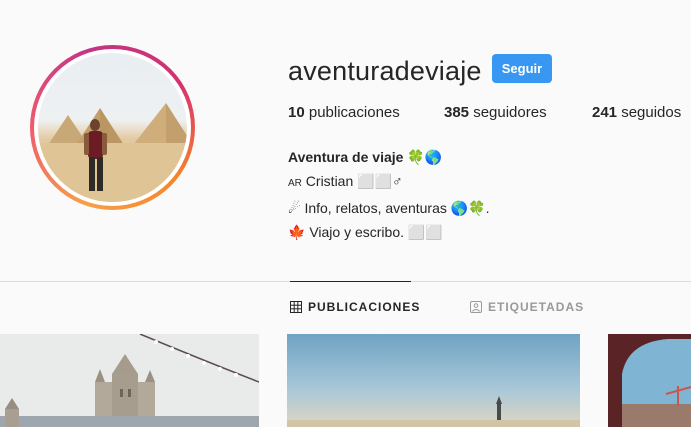  Describe the element at coordinates (522, 68) in the screenshot. I see `follow-button: Seguir` at that location.